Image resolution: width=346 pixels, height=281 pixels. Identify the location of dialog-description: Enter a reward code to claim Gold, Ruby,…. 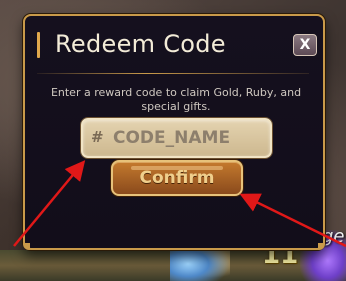
(176, 99).